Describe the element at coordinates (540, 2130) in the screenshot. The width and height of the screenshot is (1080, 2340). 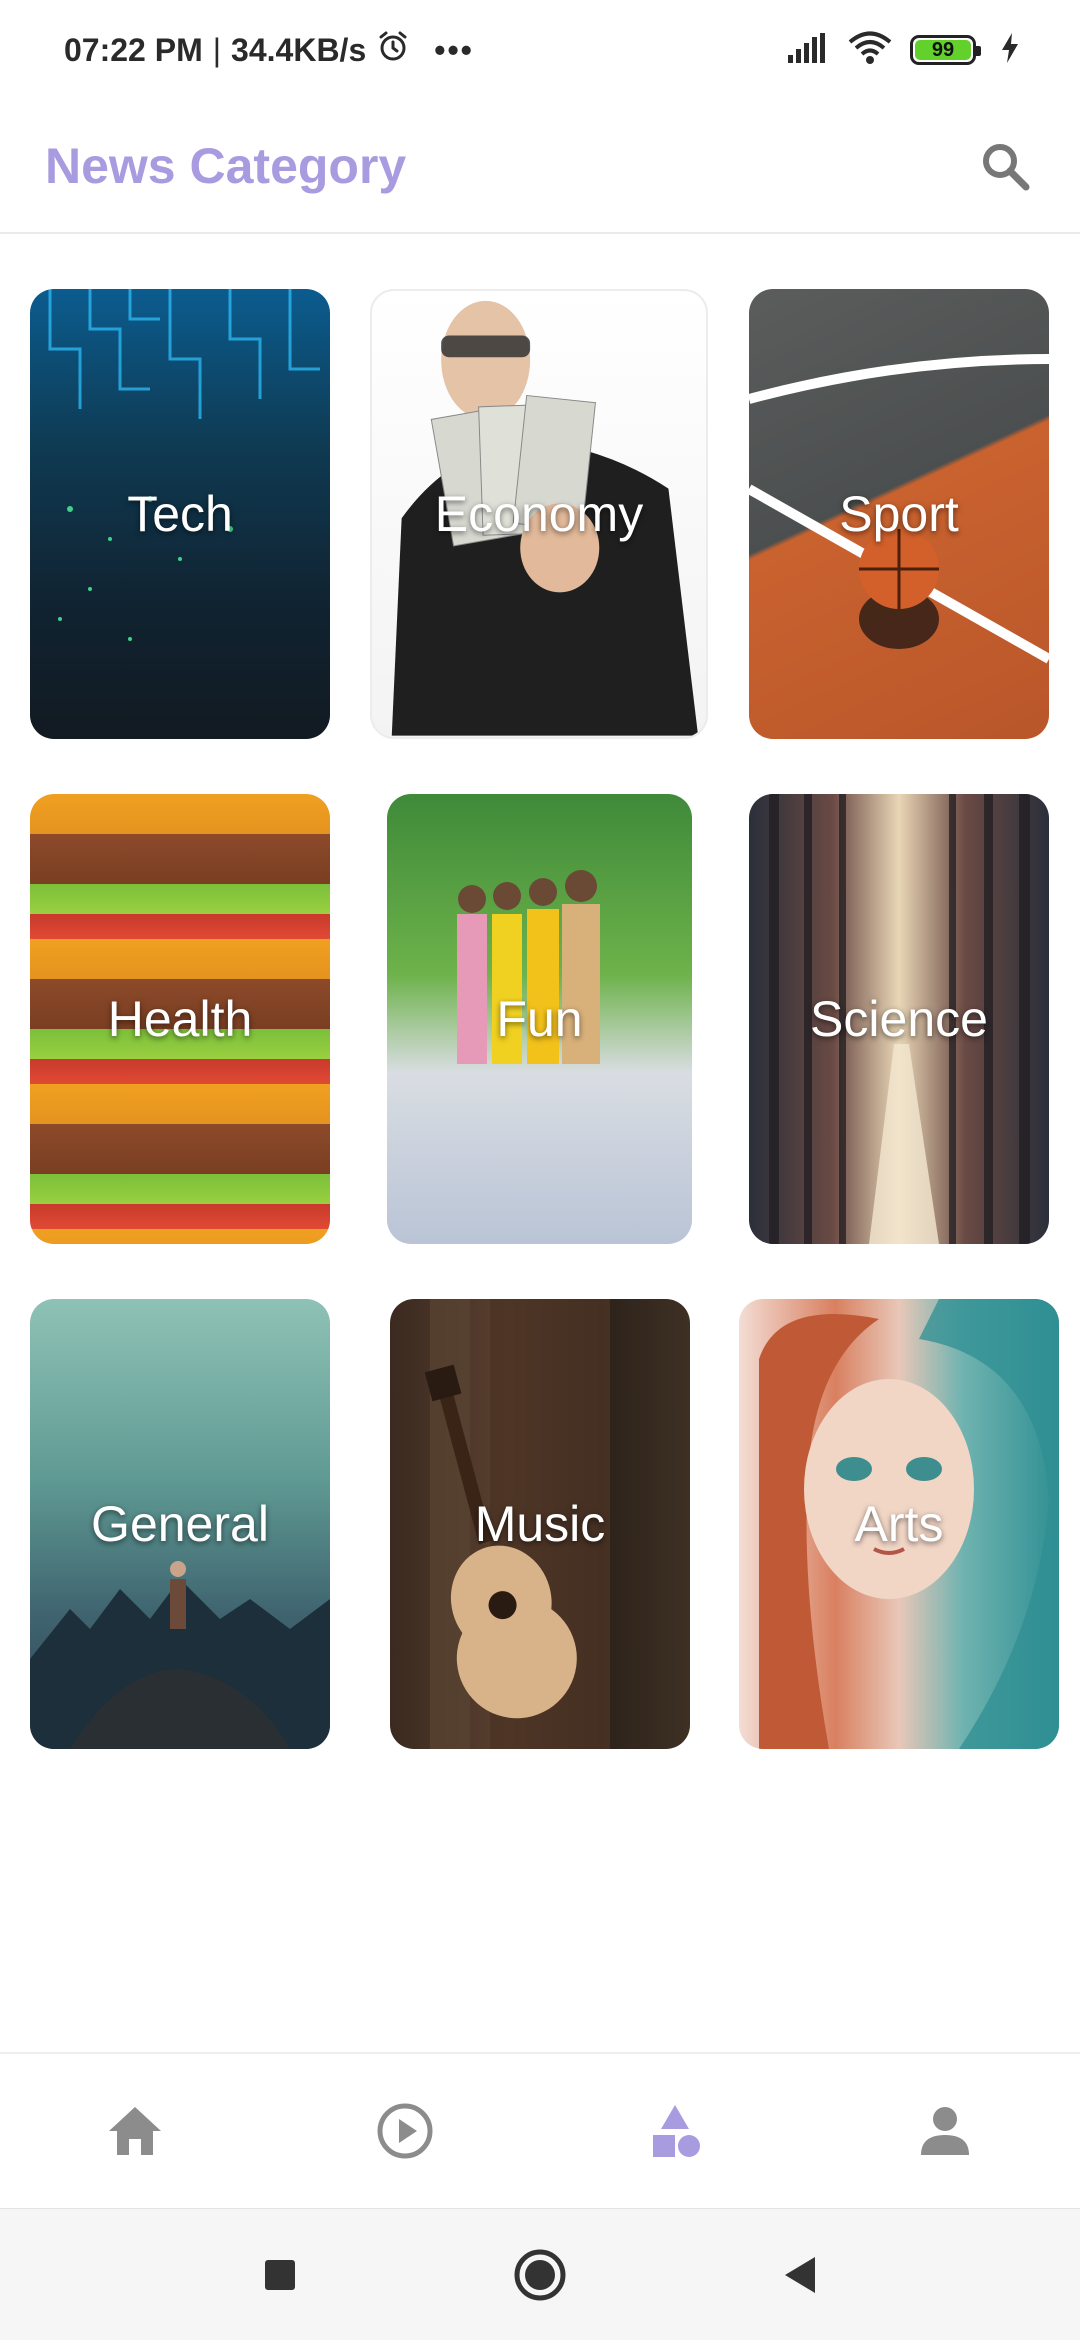
I see `bottom-navigation` at that location.